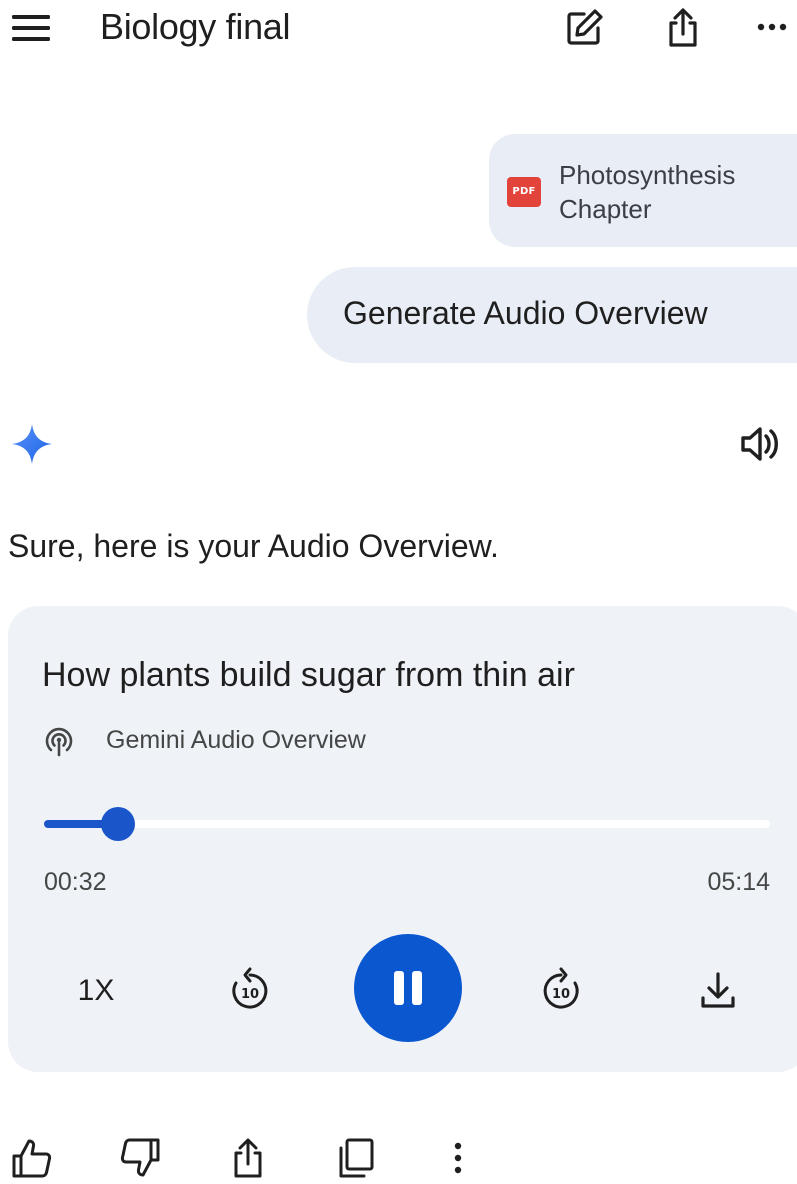 Image resolution: width=797 pixels, height=1184 pixels. What do you see at coordinates (253, 546) in the screenshot?
I see `response-text: Sure, here is your Audio Overview.` at bounding box center [253, 546].